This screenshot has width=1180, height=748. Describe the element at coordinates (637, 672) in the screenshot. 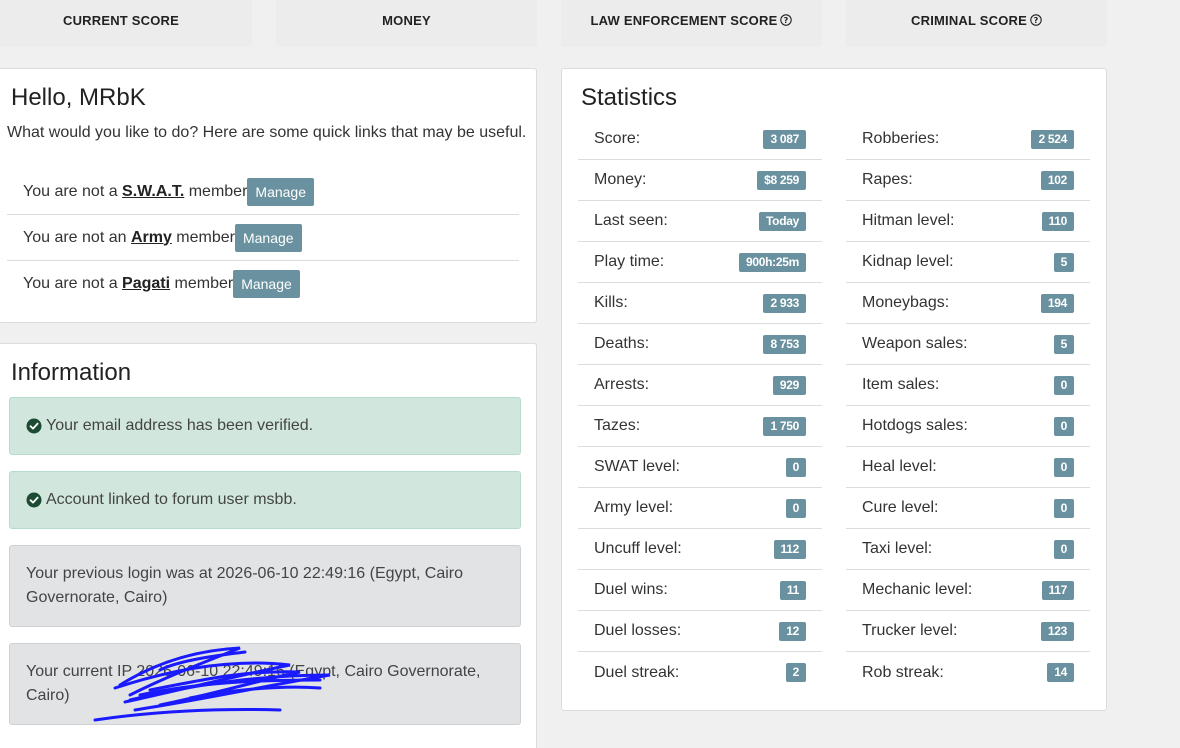

I see `stat-label: Duel streak:` at that location.